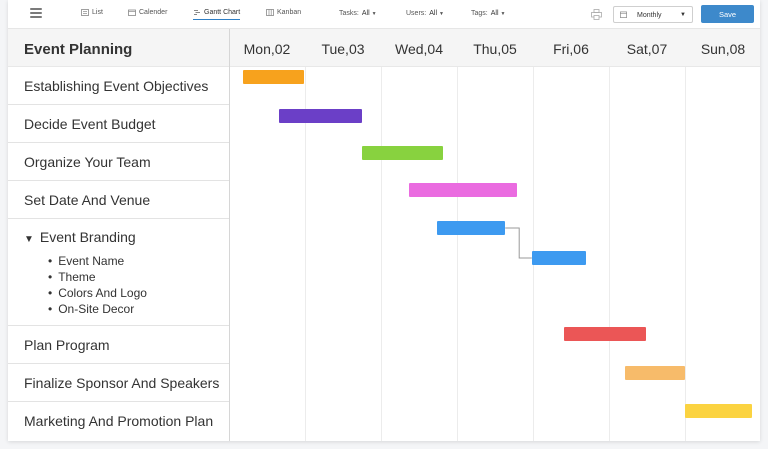  I want to click on dependency-line, so click(518, 243).